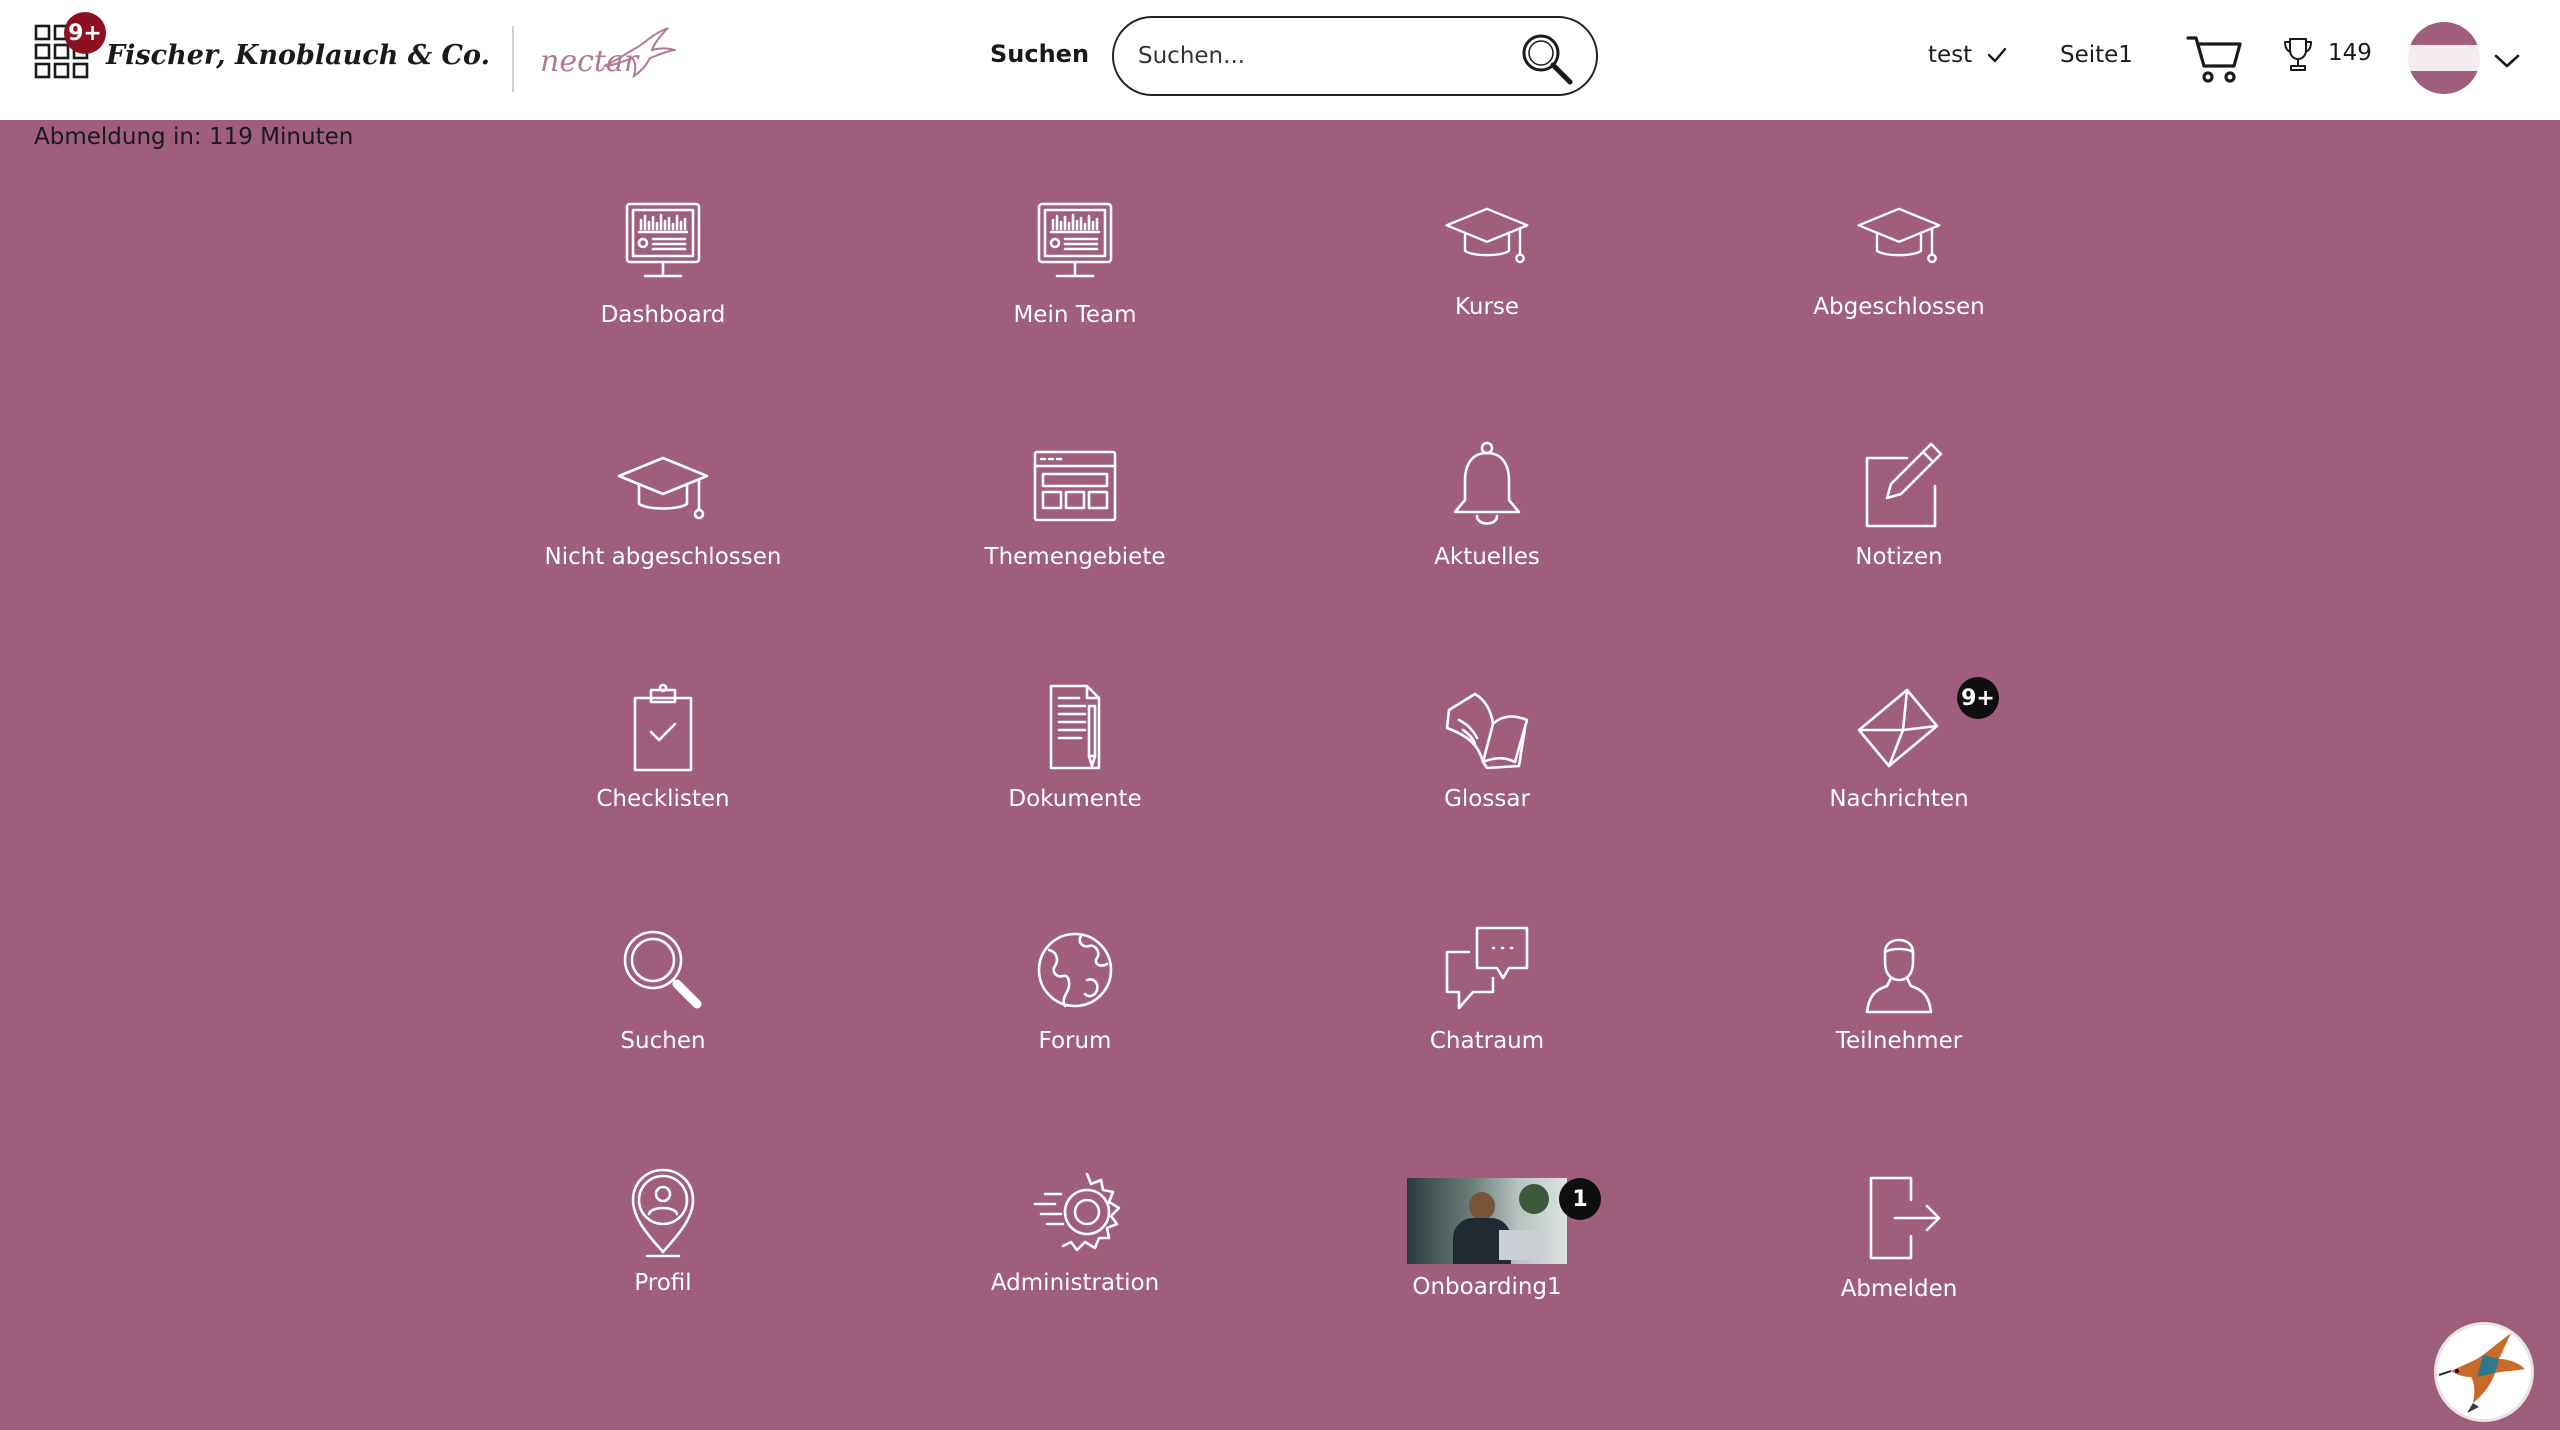  Describe the element at coordinates (1904, 485) in the screenshot. I see `edit-note-icon` at that location.